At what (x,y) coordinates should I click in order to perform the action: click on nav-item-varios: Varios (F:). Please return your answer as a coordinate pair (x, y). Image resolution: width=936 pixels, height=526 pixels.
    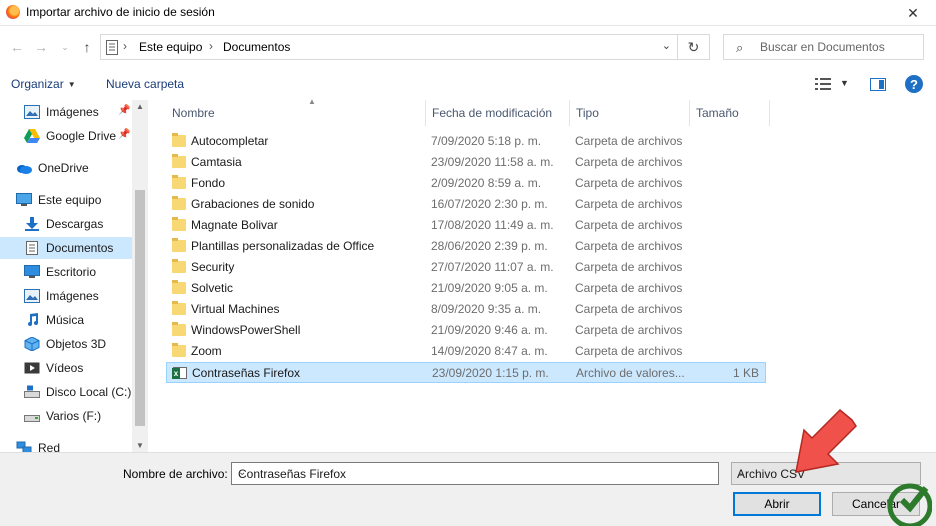
    Looking at the image, I should click on (66, 416).